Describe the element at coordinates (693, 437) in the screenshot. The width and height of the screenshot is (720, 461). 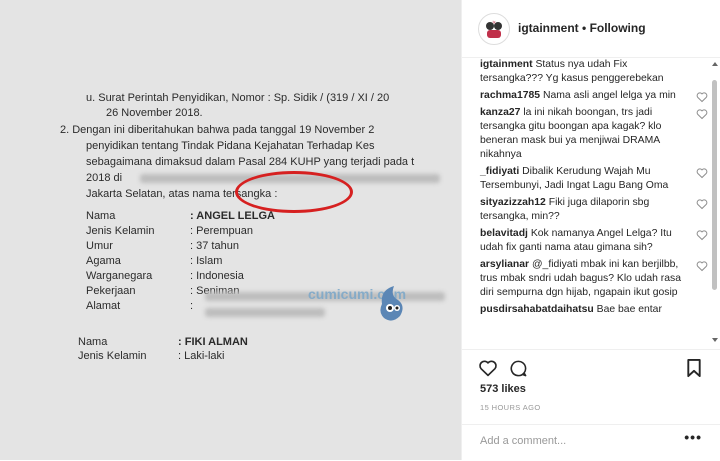
I see `more-options-icon: •••` at that location.